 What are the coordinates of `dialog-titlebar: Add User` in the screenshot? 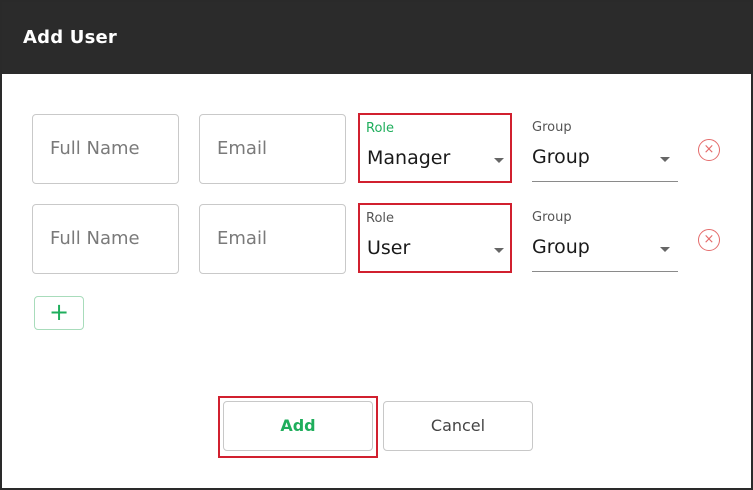 It's located at (376, 38).